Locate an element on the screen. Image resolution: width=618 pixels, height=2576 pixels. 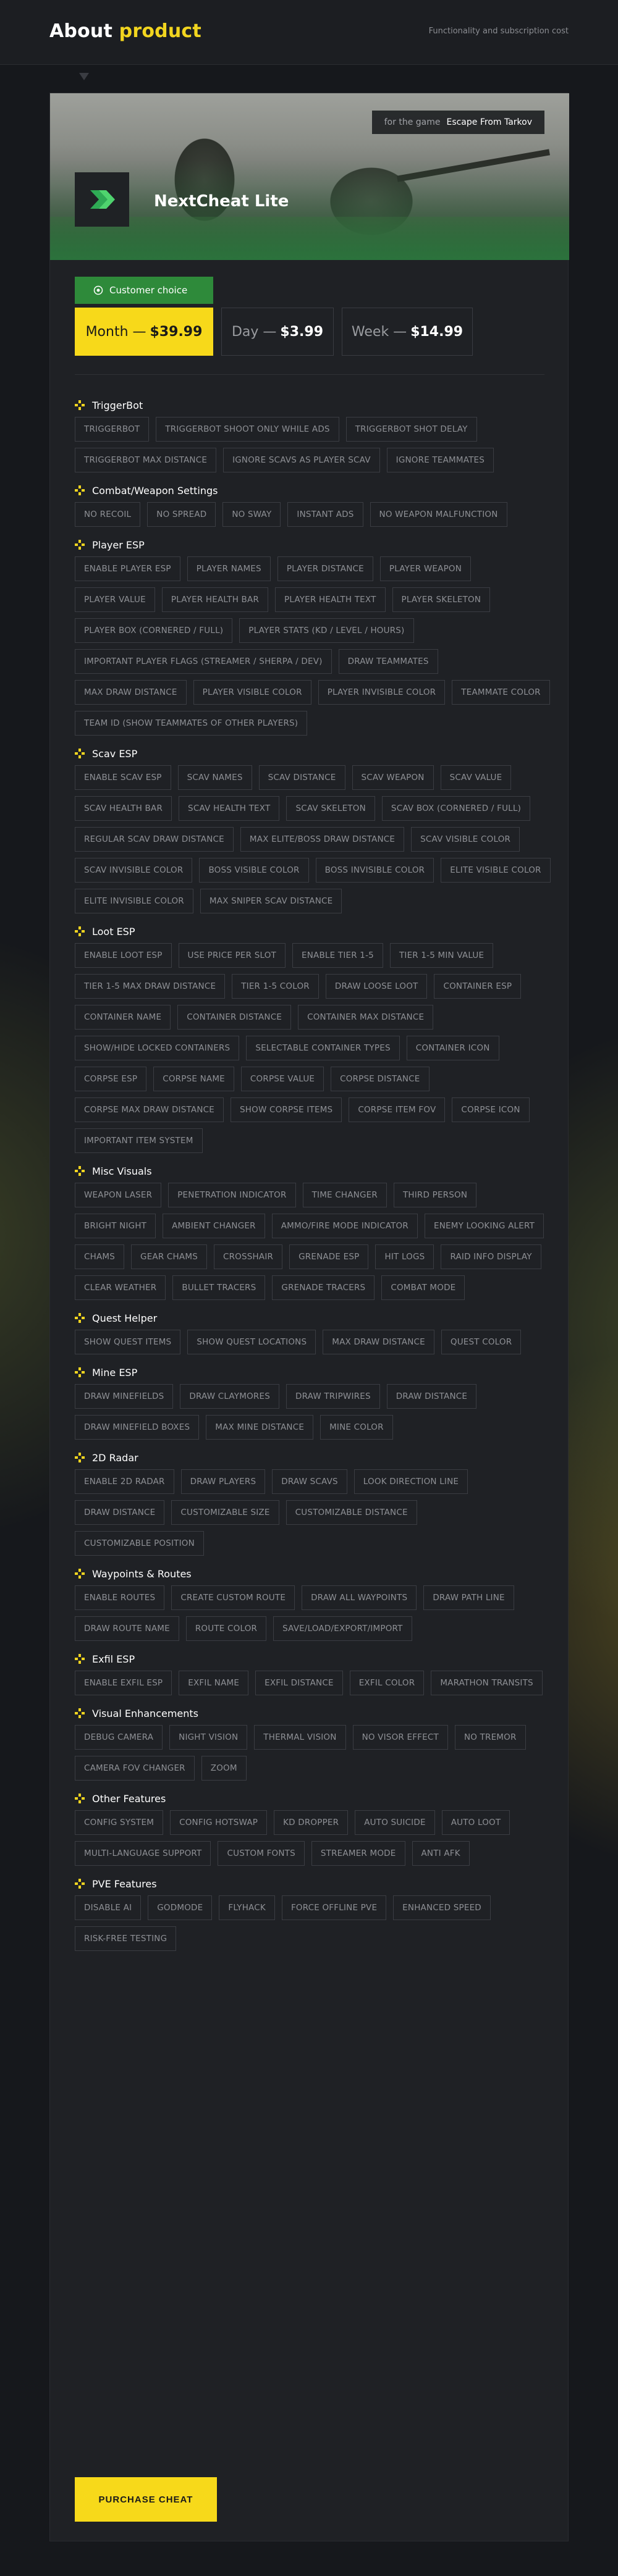
feature-tag: GRENADE ESP is located at coordinates (329, 1256).